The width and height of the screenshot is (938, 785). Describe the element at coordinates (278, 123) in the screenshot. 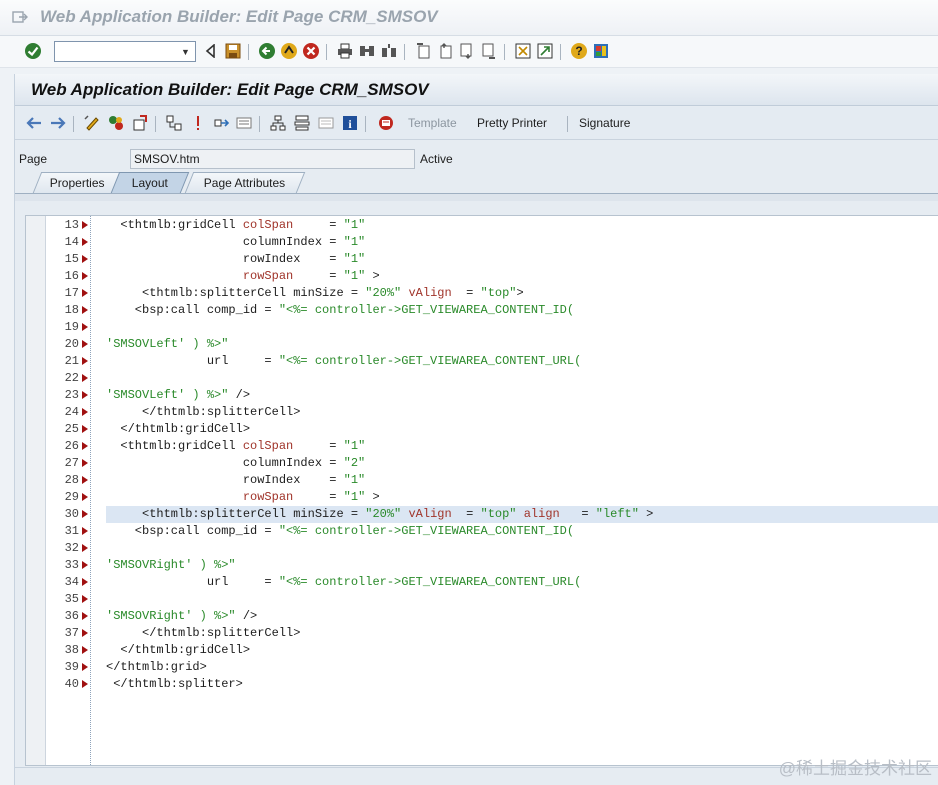

I see `hierarchy-icon` at that location.